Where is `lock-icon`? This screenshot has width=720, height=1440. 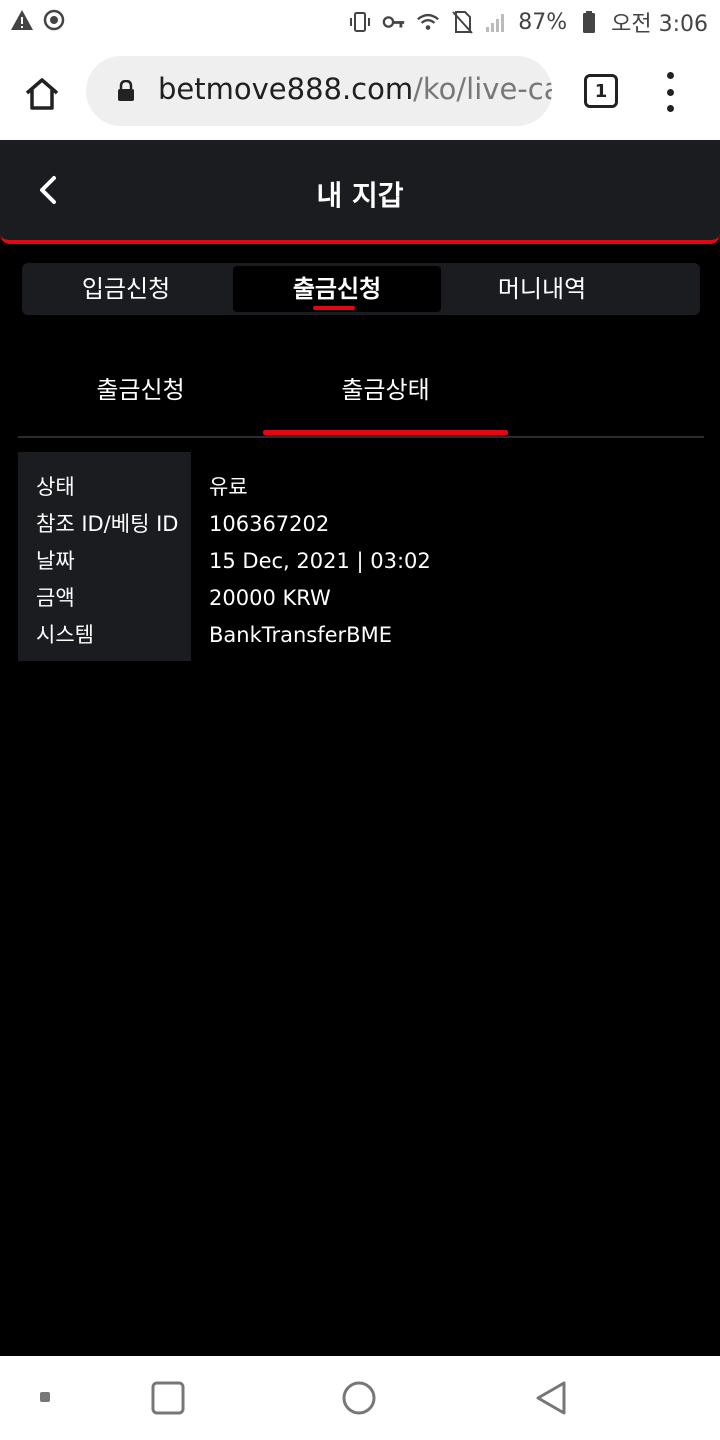
lock-icon is located at coordinates (126, 90).